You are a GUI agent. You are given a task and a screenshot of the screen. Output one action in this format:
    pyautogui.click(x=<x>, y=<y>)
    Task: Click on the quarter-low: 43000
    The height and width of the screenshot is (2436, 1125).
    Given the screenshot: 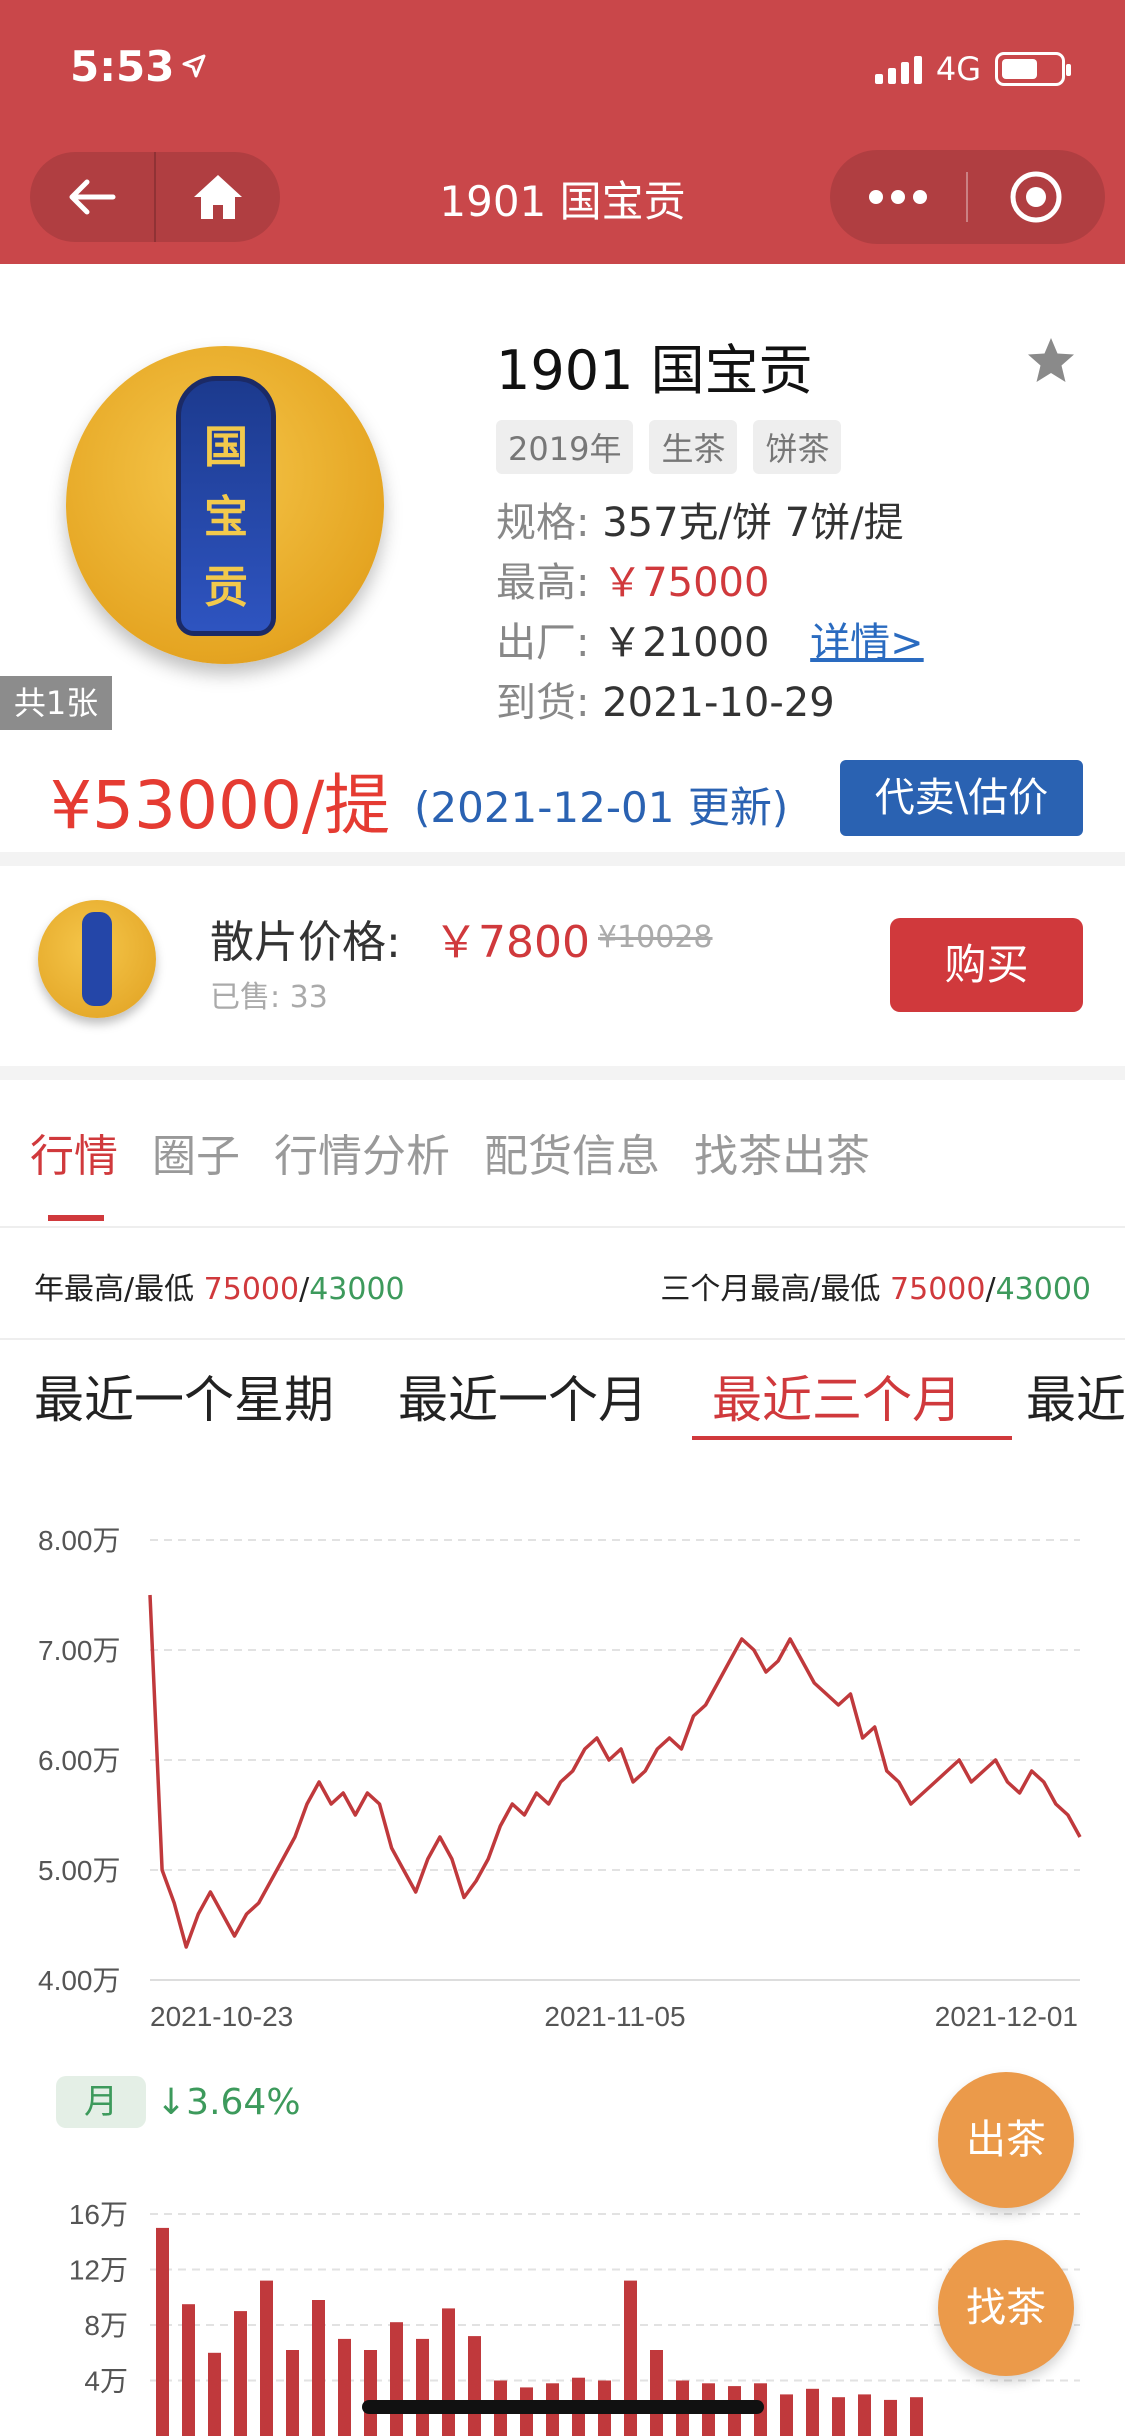 What is the action you would take?
    pyautogui.click(x=1043, y=1289)
    